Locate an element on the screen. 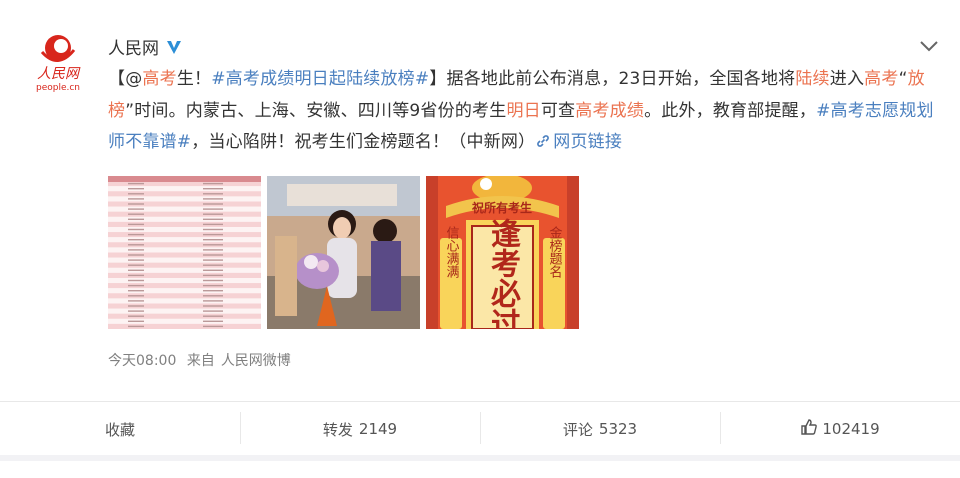  text-segment: “ is located at coordinates (903, 79).